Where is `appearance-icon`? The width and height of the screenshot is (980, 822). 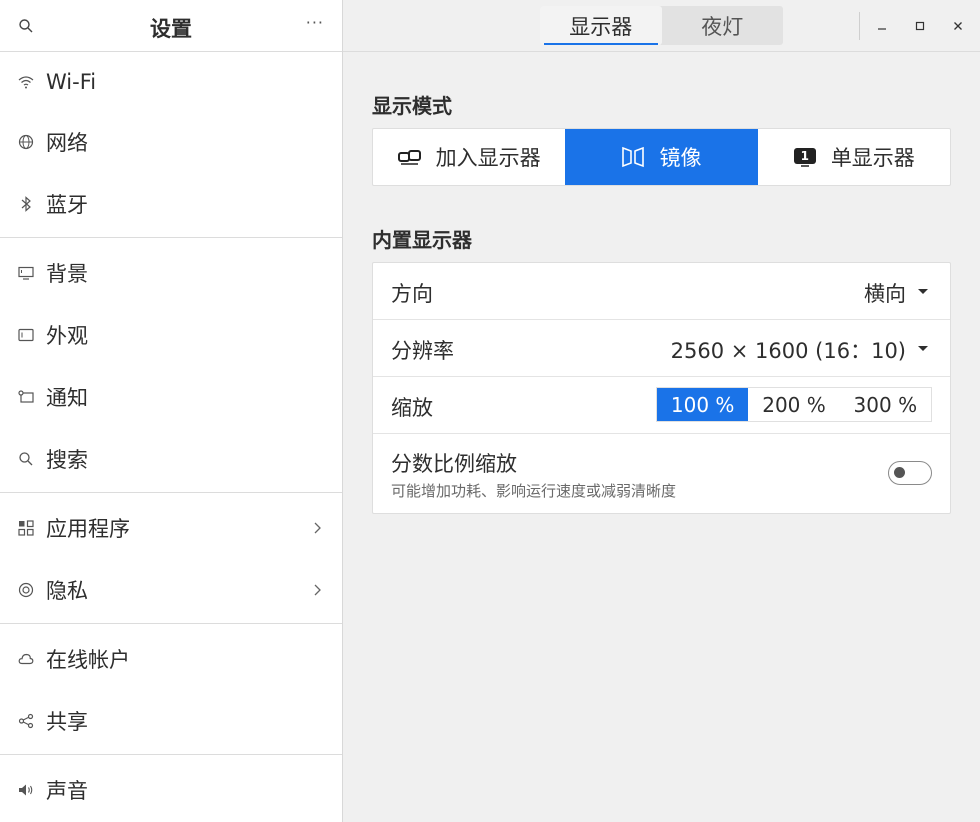 appearance-icon is located at coordinates (26, 335).